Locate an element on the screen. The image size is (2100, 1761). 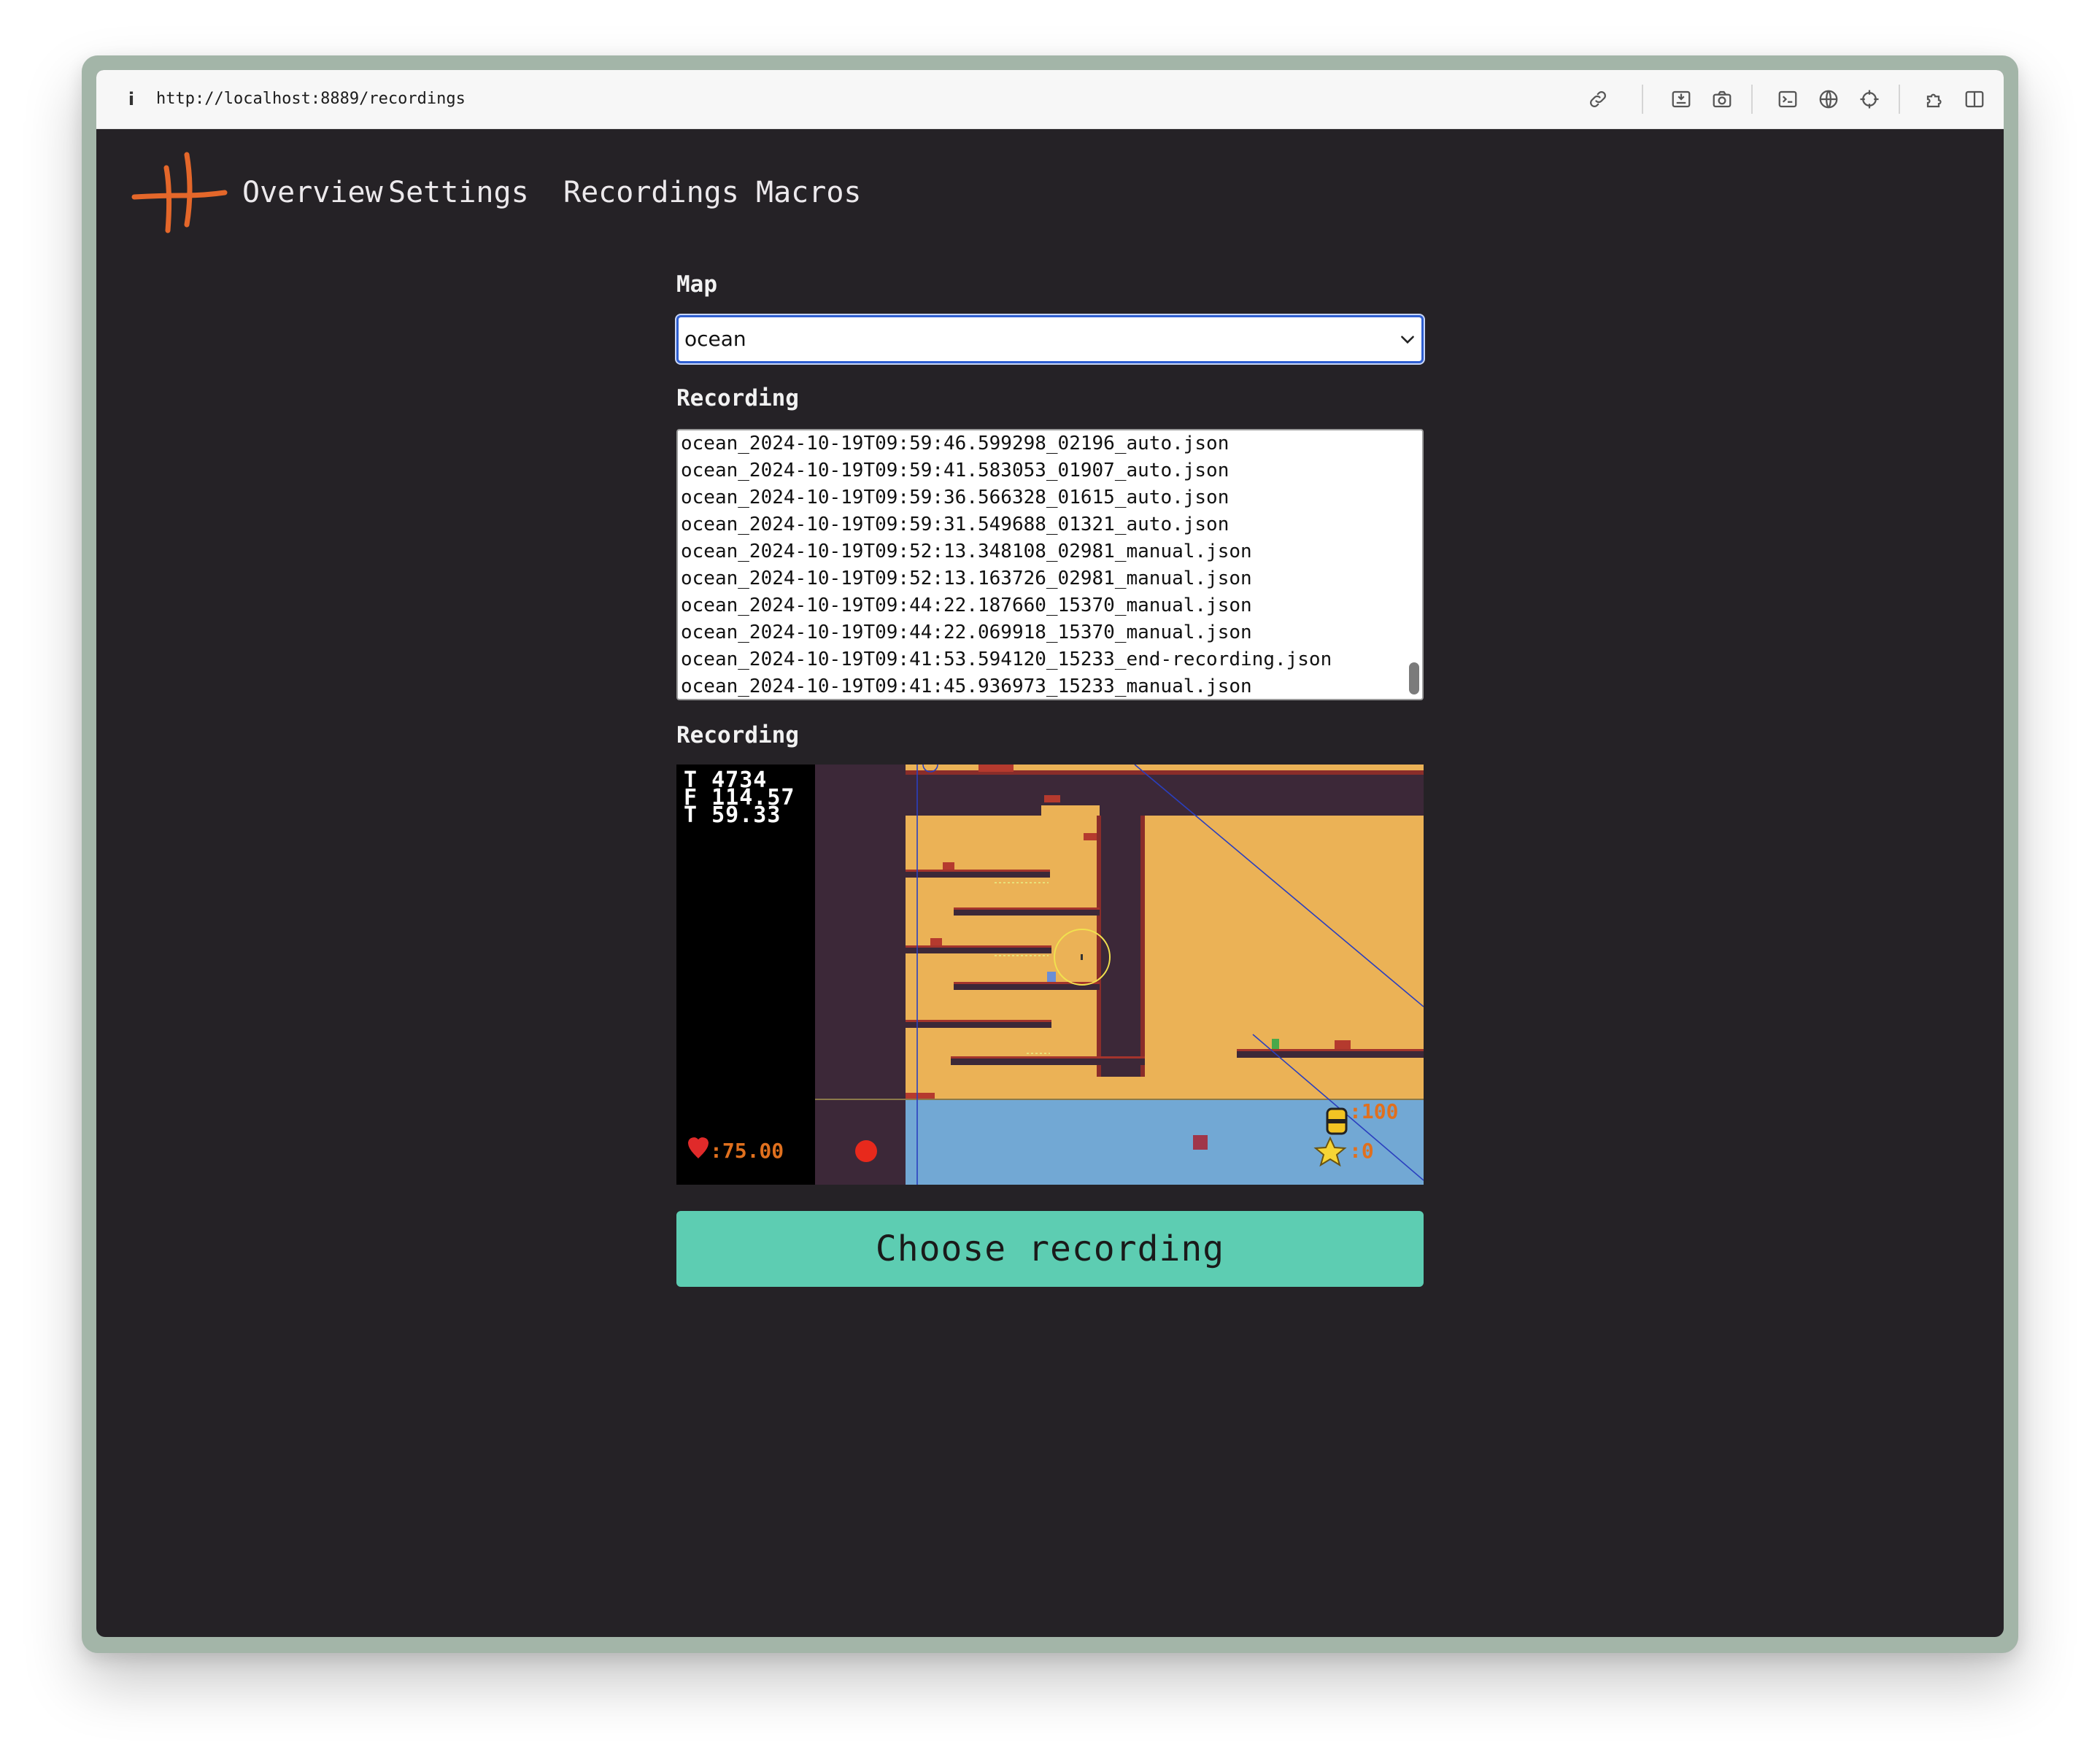
heart-icon is located at coordinates (698, 1149).